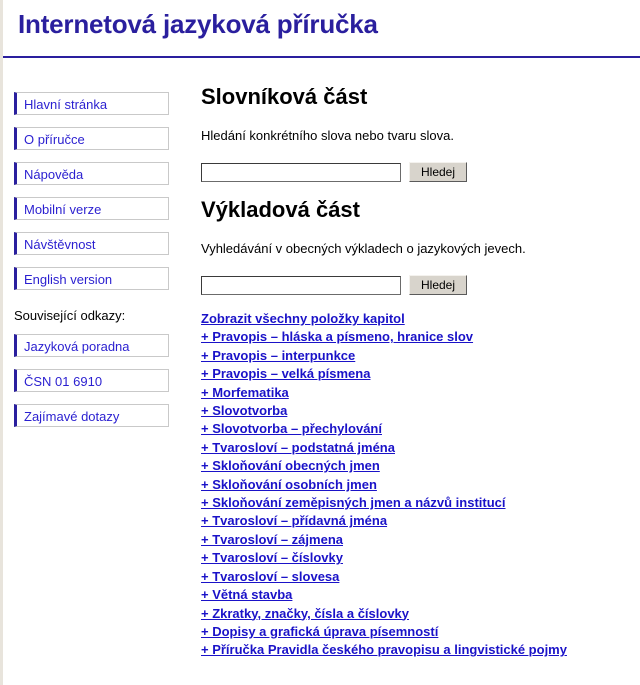 This screenshot has height=685, width=640. Describe the element at coordinates (420, 356) in the screenshot. I see `list-item: + Pravopis – interpunkce` at that location.